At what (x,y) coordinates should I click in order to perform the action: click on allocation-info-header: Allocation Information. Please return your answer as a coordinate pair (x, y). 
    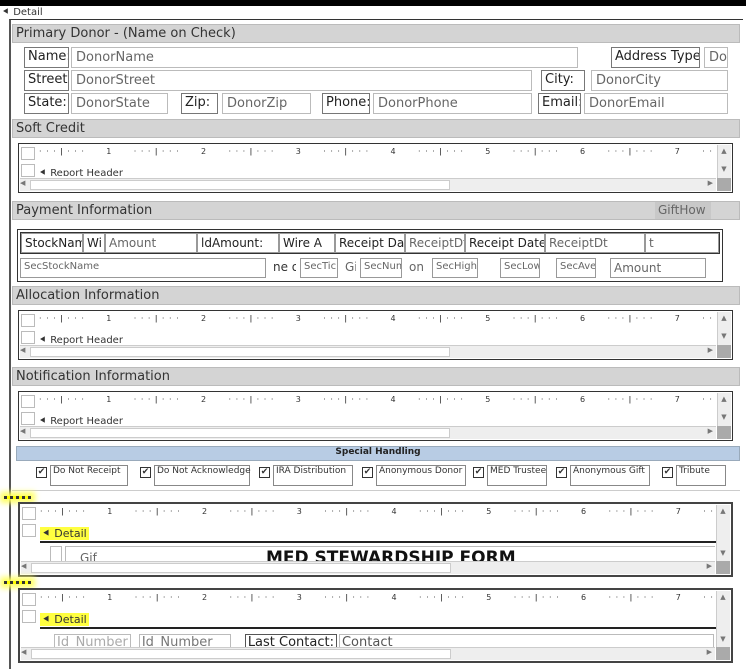
    Looking at the image, I should click on (376, 295).